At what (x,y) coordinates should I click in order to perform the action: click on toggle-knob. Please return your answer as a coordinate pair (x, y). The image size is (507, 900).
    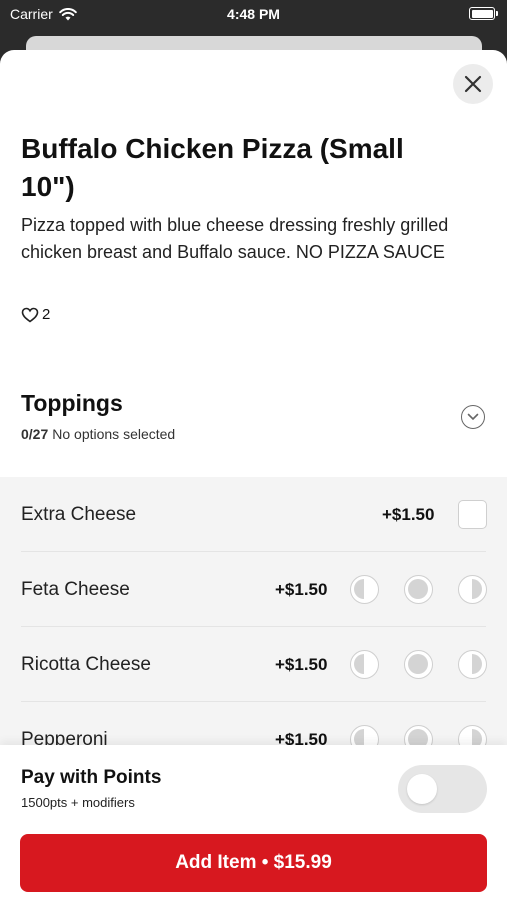
    Looking at the image, I should click on (422, 789).